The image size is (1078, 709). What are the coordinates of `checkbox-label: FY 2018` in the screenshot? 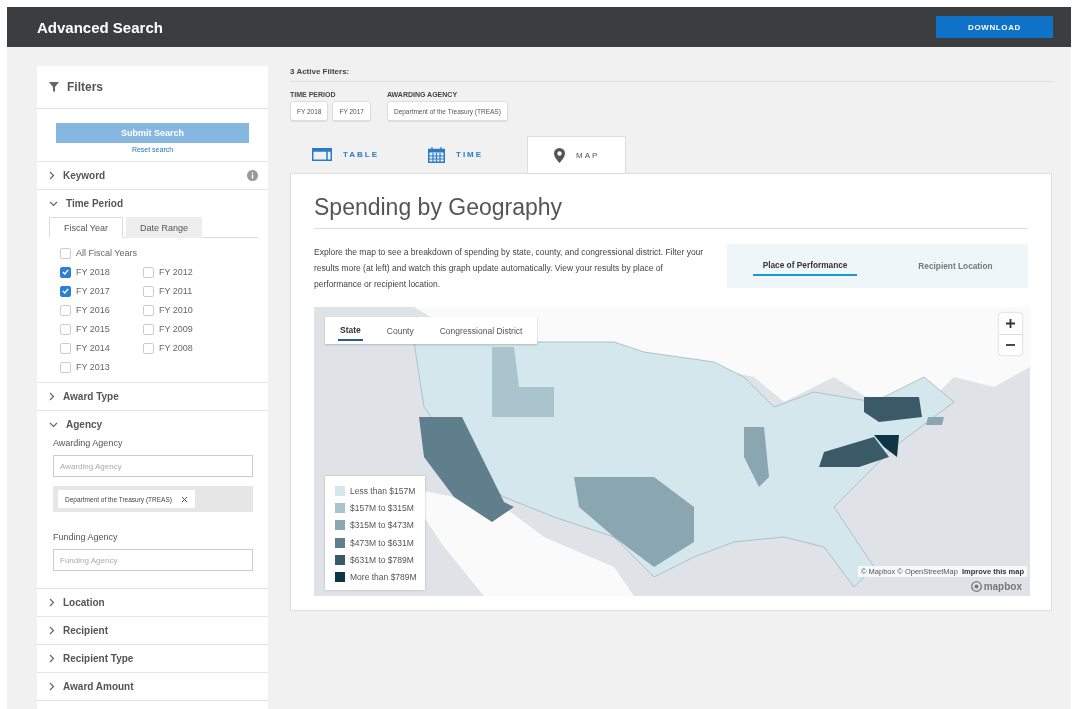 It's located at (93, 272).